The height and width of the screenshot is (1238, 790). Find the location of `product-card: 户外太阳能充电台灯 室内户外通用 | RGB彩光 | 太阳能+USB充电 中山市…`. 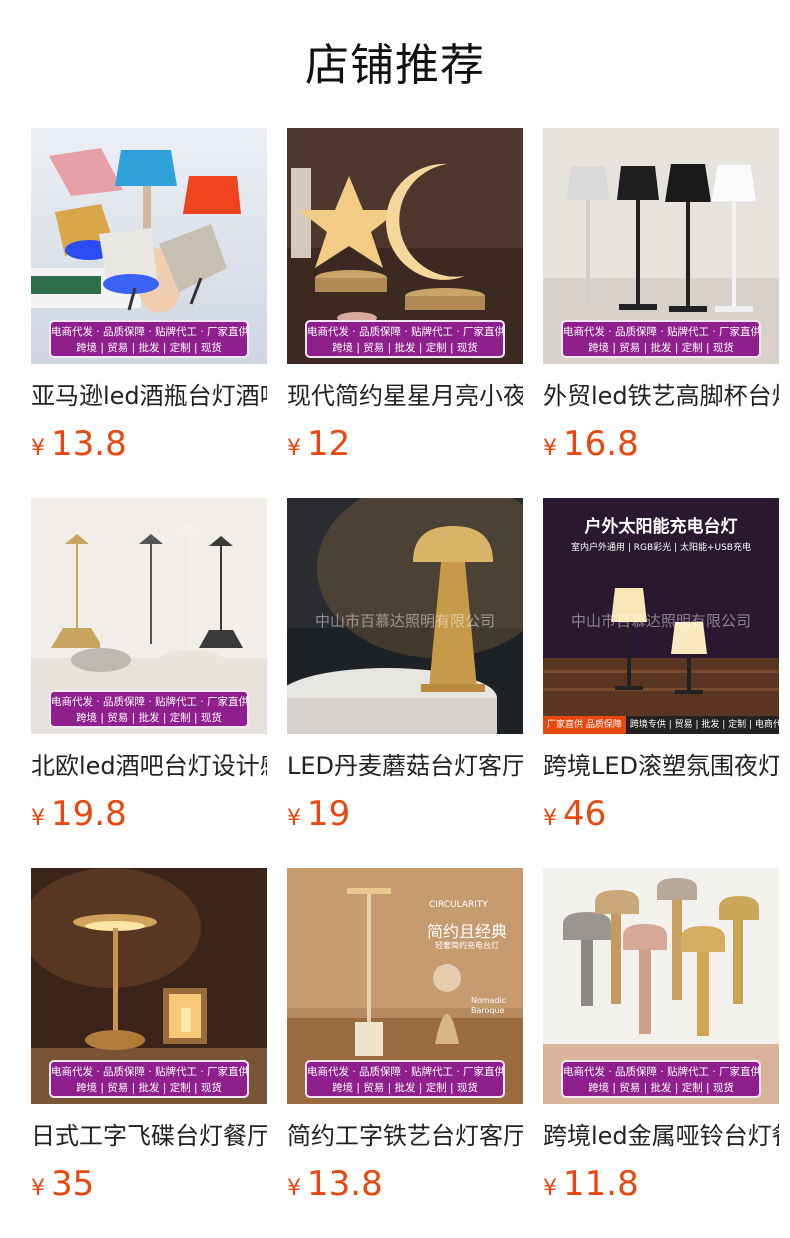

product-card: 户外太阳能充电台灯 室内户外通用 | RGB彩光 | 太阳能+USB充电 中山市… is located at coordinates (661, 673).